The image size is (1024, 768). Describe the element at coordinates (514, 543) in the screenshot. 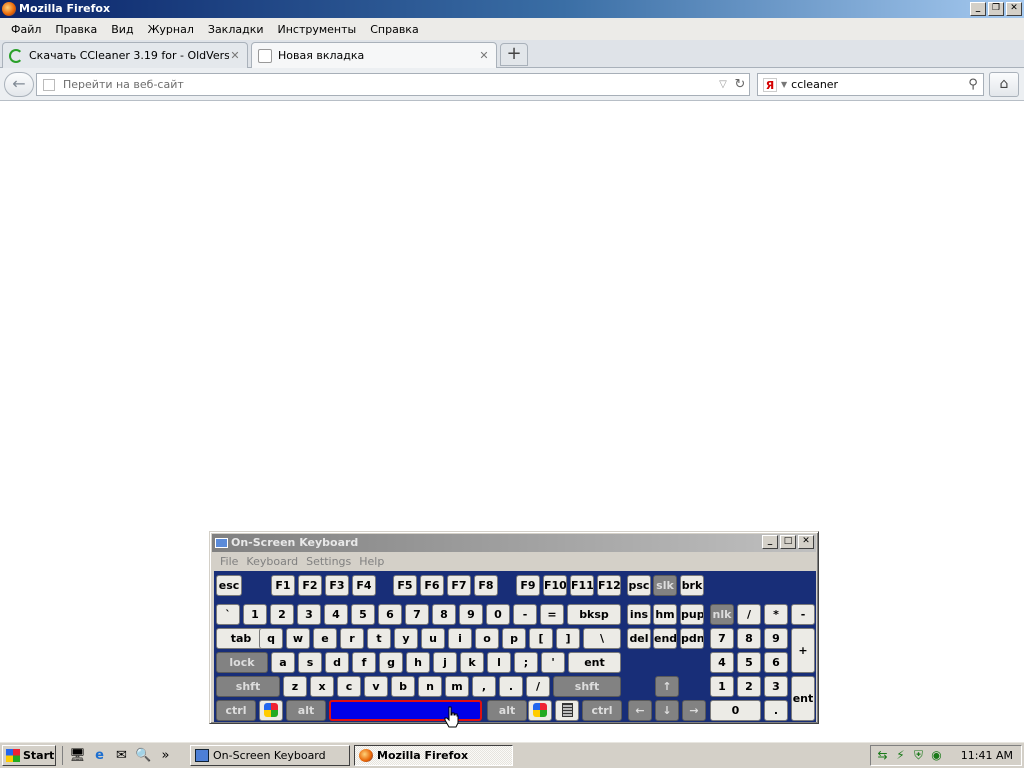

I see `osk-title-bar: On-Screen Keyboard _ □ ✕` at that location.